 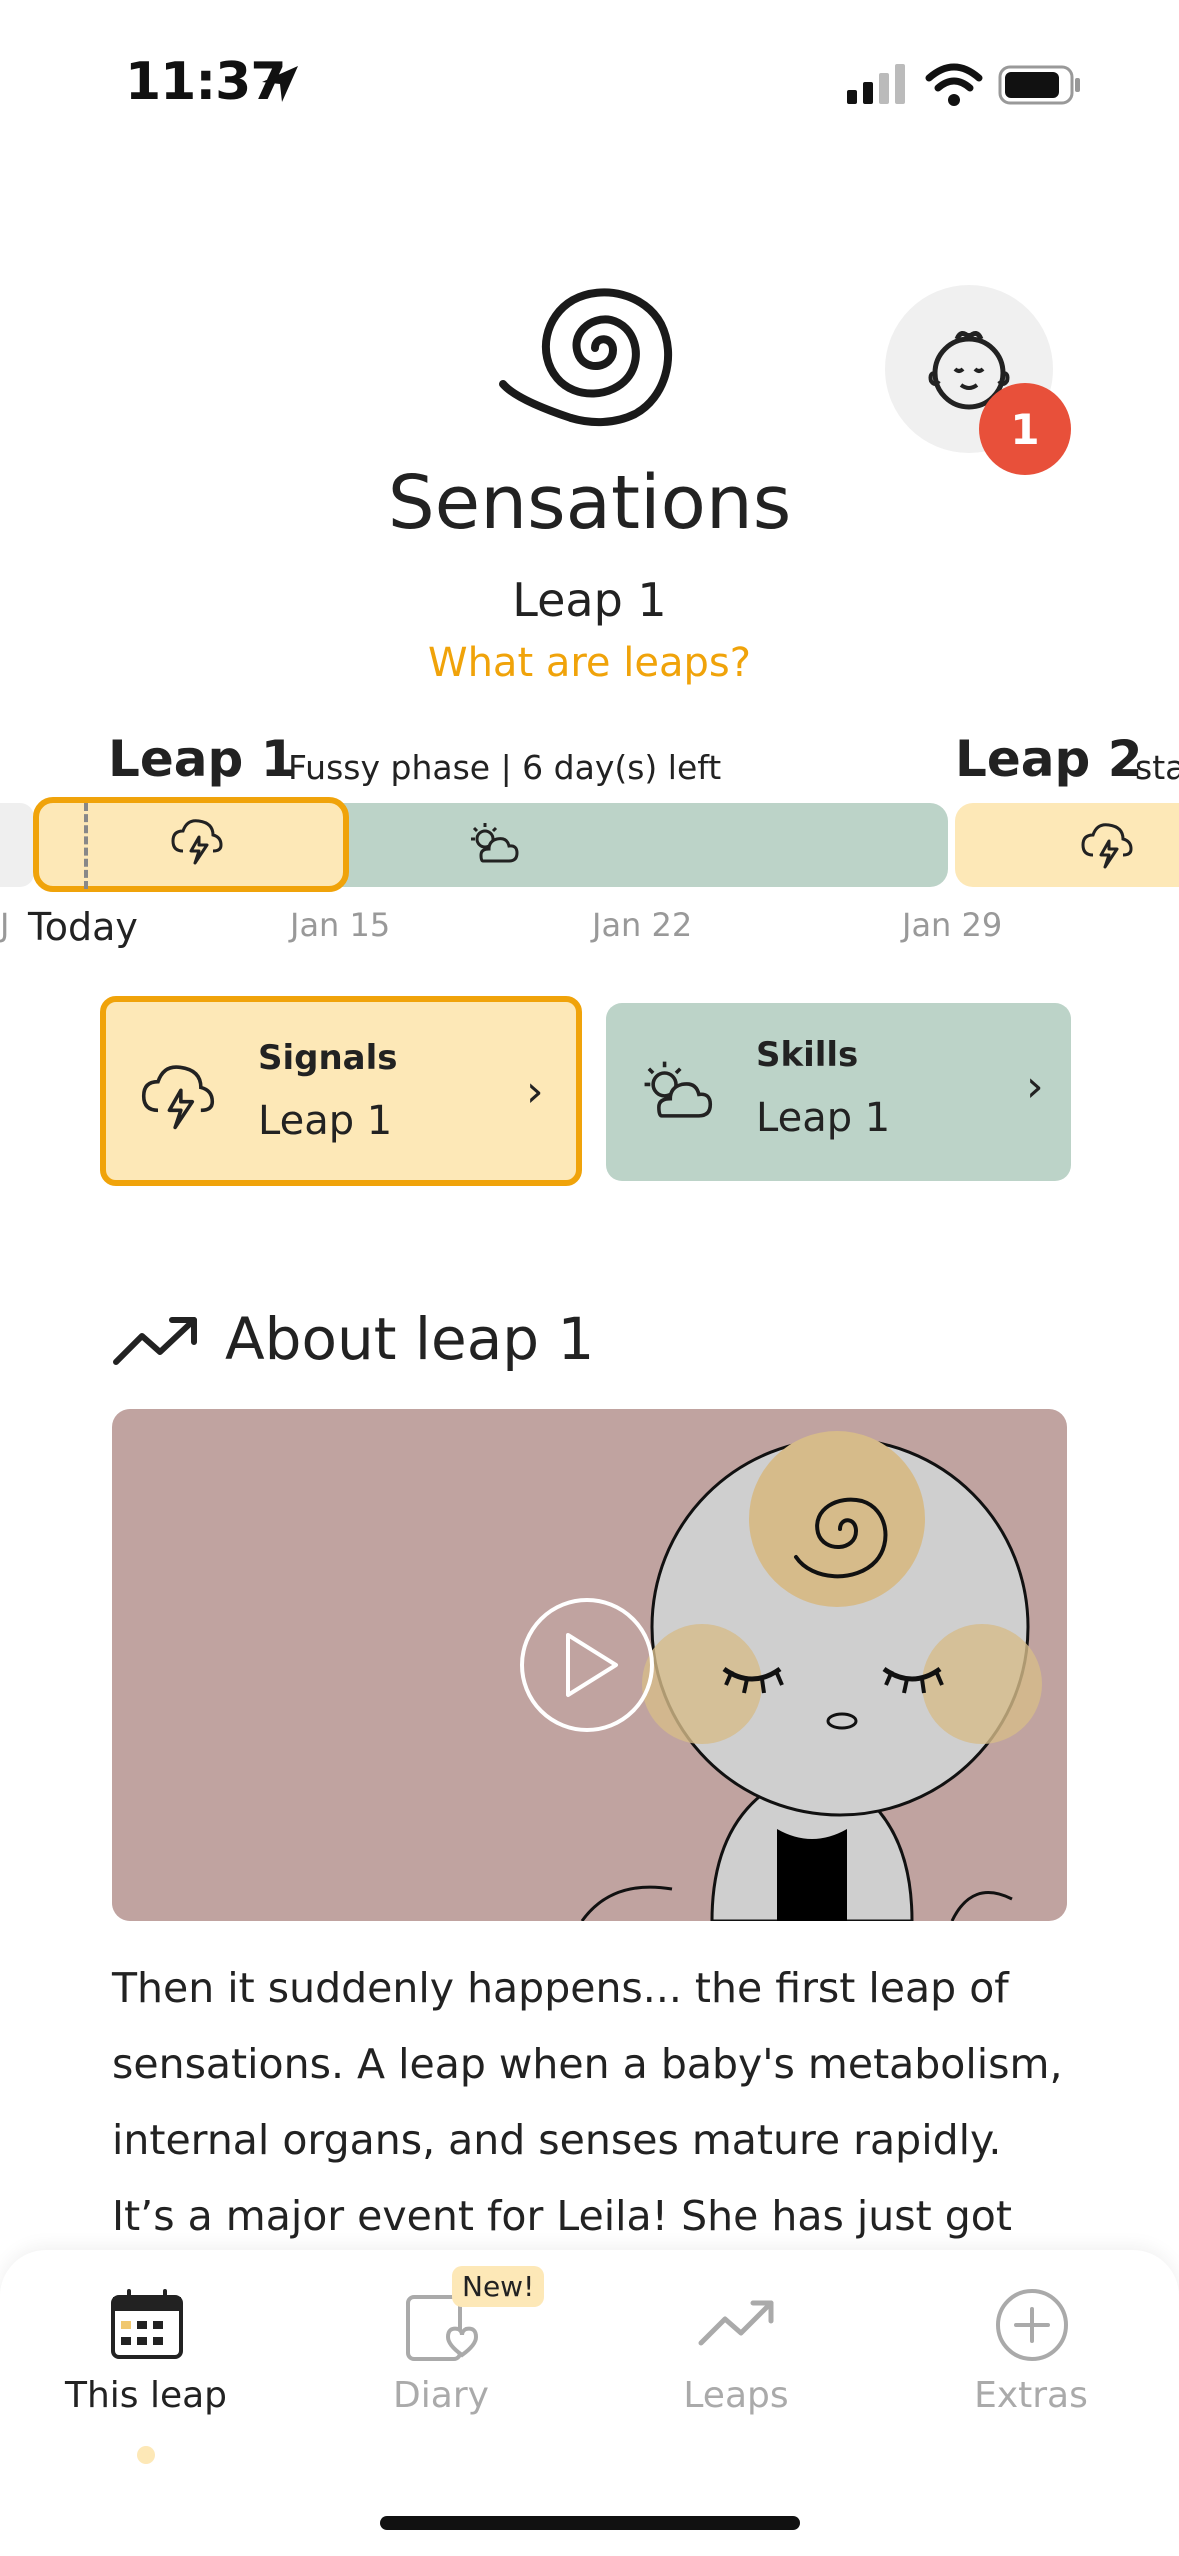 What do you see at coordinates (341, 1091) in the screenshot?
I see `signals-card: Signals Leap 1 ›` at bounding box center [341, 1091].